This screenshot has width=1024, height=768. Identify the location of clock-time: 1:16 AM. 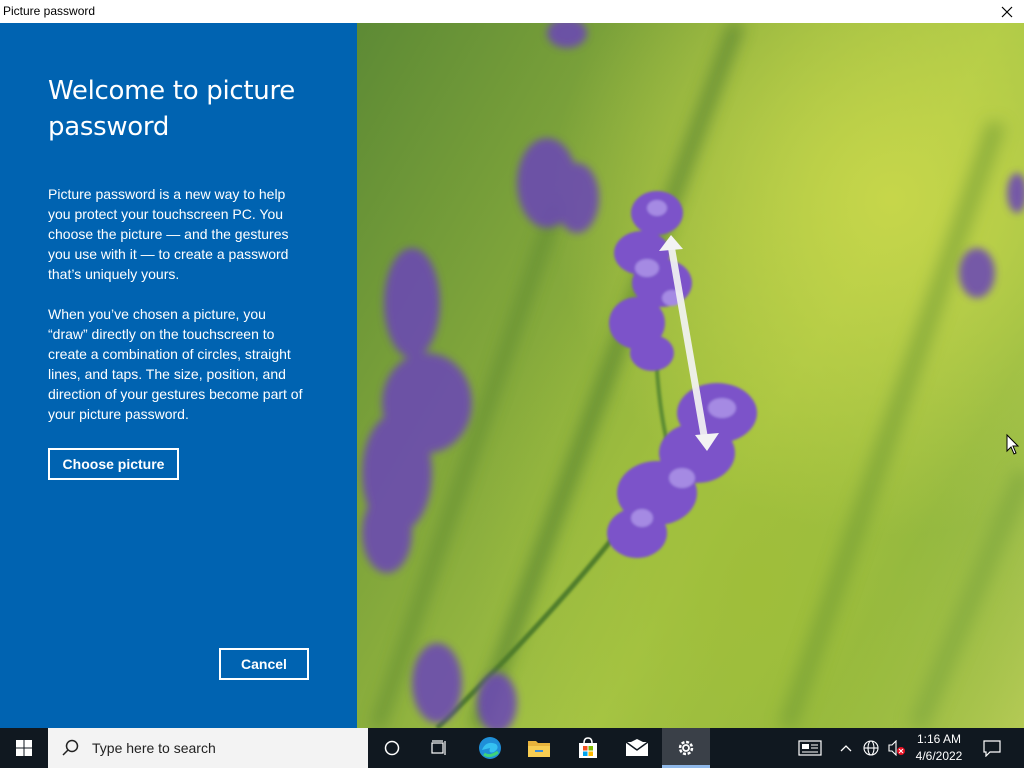
(939, 739).